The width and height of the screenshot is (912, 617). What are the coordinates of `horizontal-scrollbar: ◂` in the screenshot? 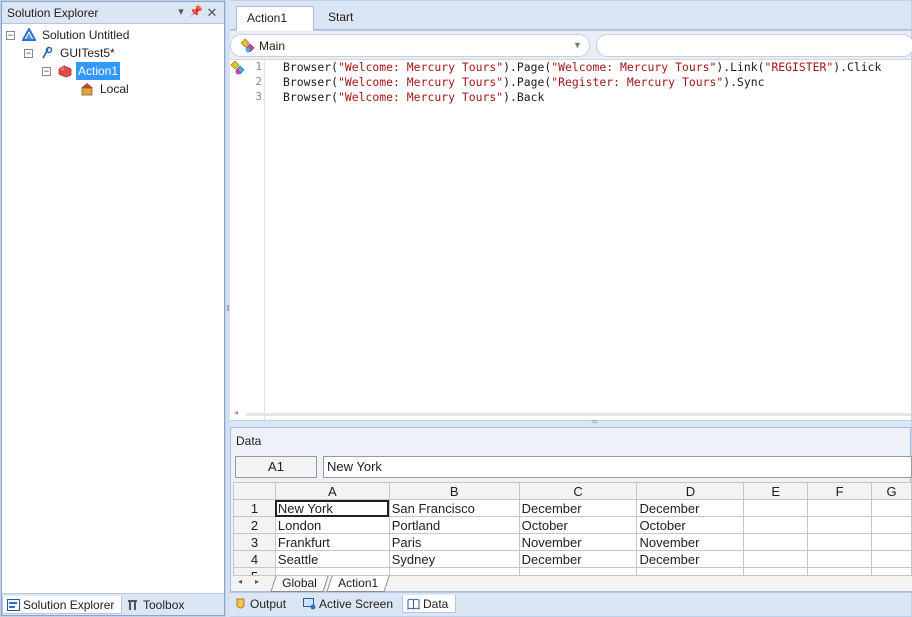 It's located at (570, 413).